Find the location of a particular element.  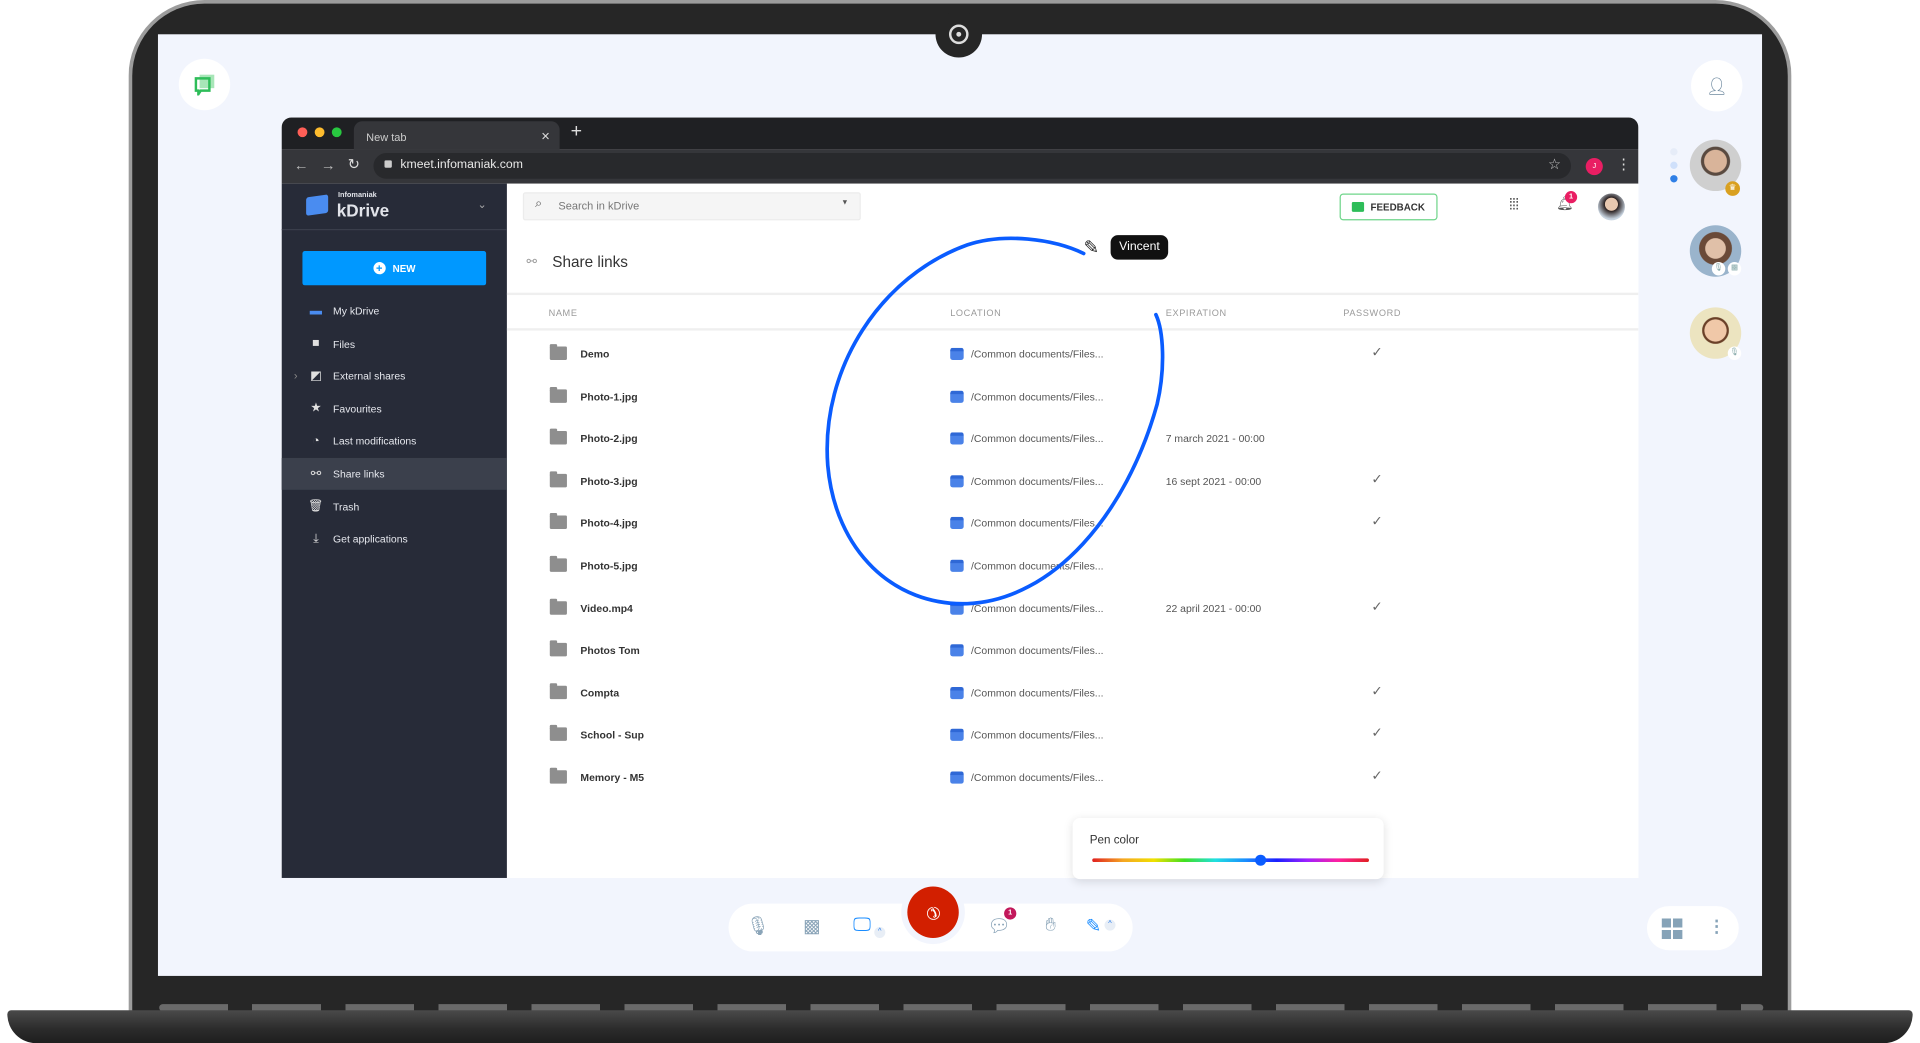

crown-host-icon: ♛ is located at coordinates (1733, 188).